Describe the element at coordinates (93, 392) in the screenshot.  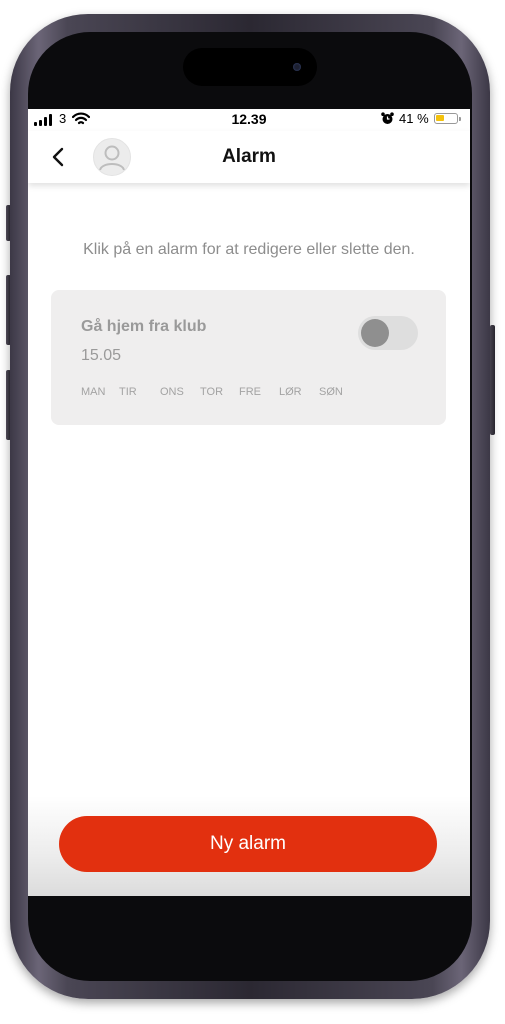
I see `day-label: MAN` at that location.